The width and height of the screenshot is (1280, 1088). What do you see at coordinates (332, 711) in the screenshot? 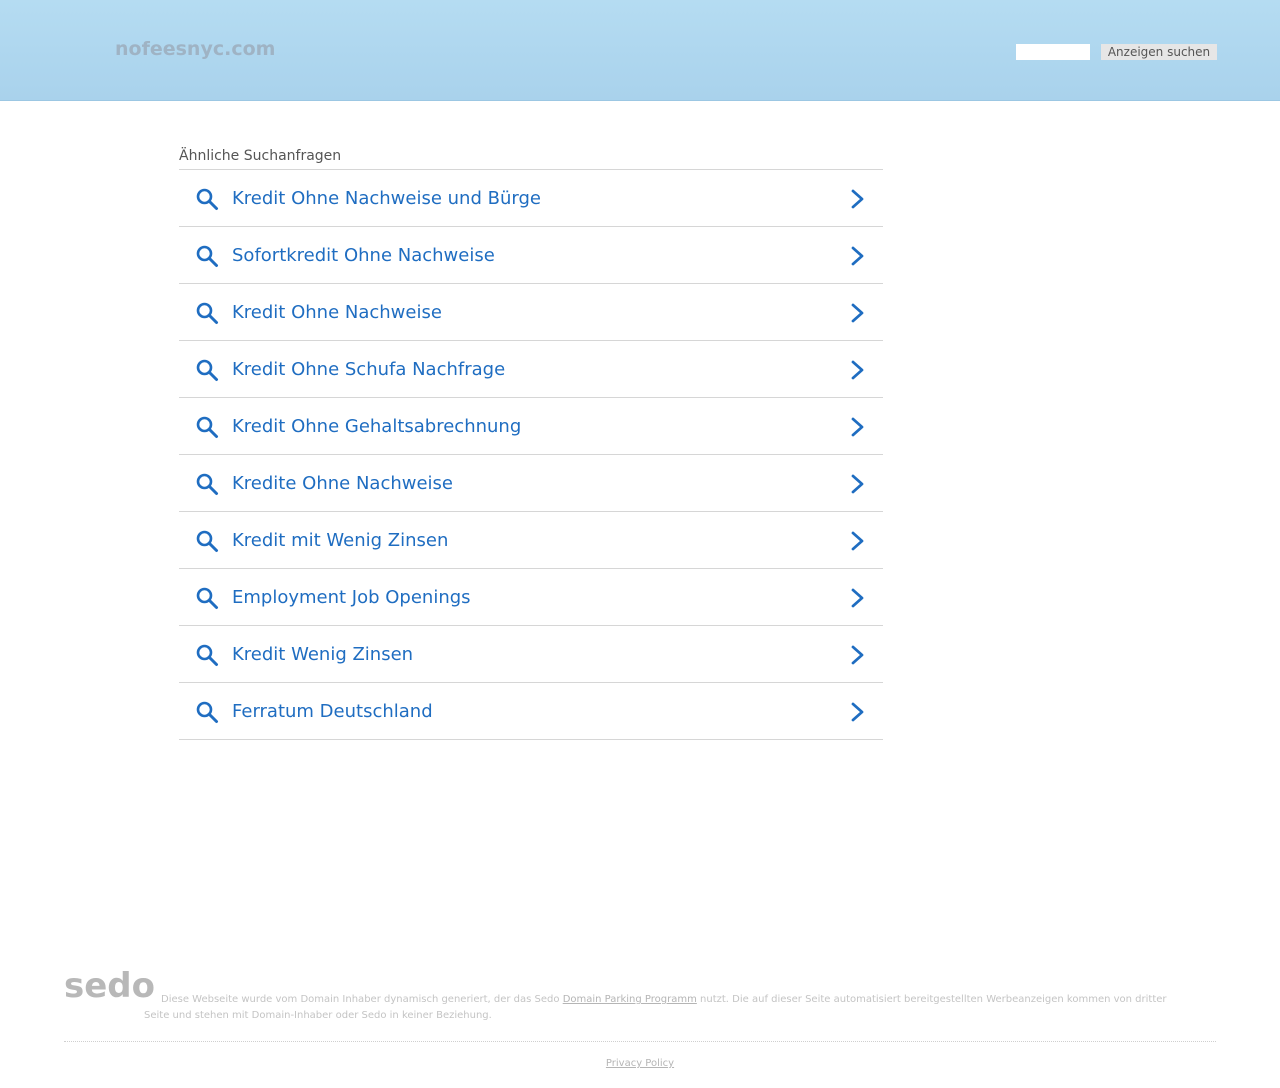
I see `related-search-label: Ferratum Deutschland` at bounding box center [332, 711].